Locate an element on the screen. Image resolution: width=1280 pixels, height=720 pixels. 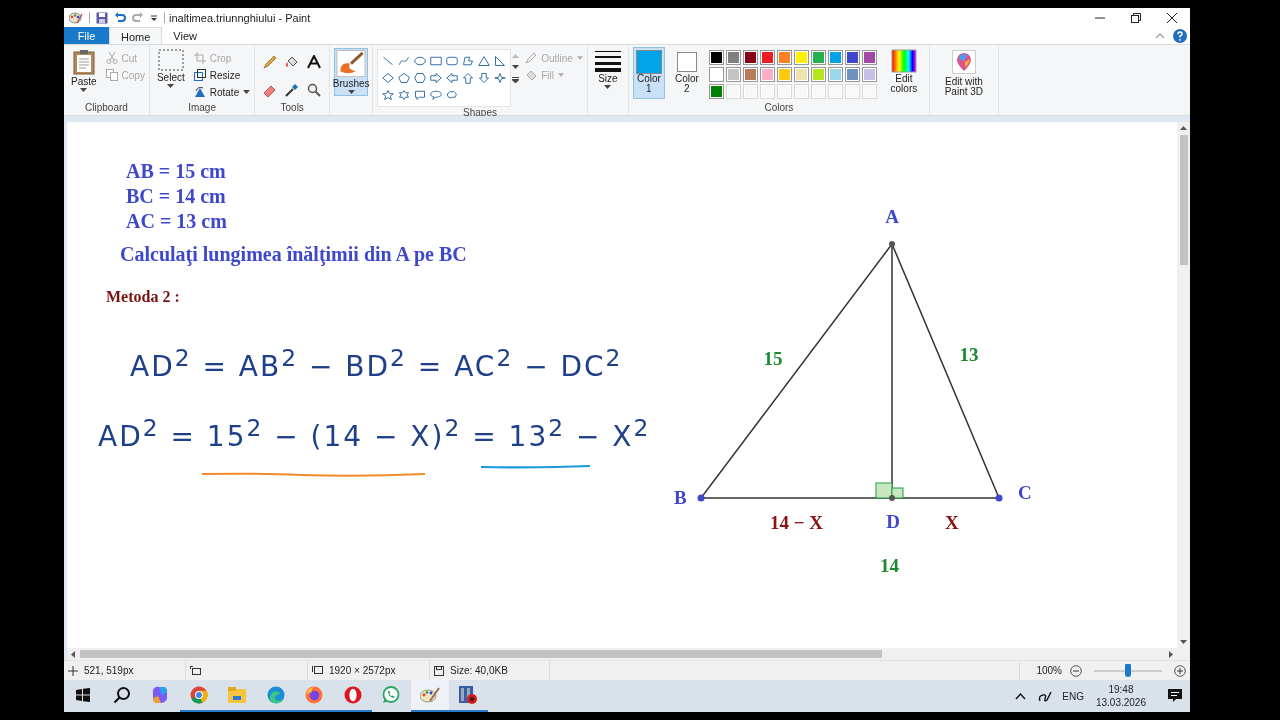
six-point-star-shape-icon is located at coordinates (404, 95).